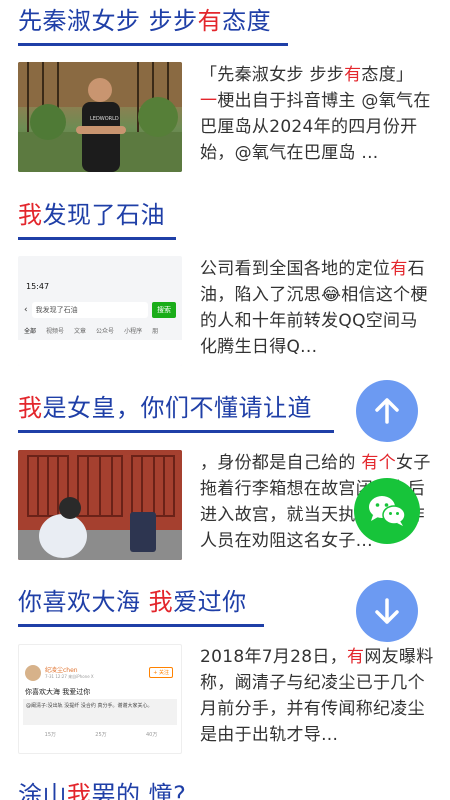  I want to click on phone-tabs: 全部 视频号 文章 公众号 小程序 朋, so click(91, 331).